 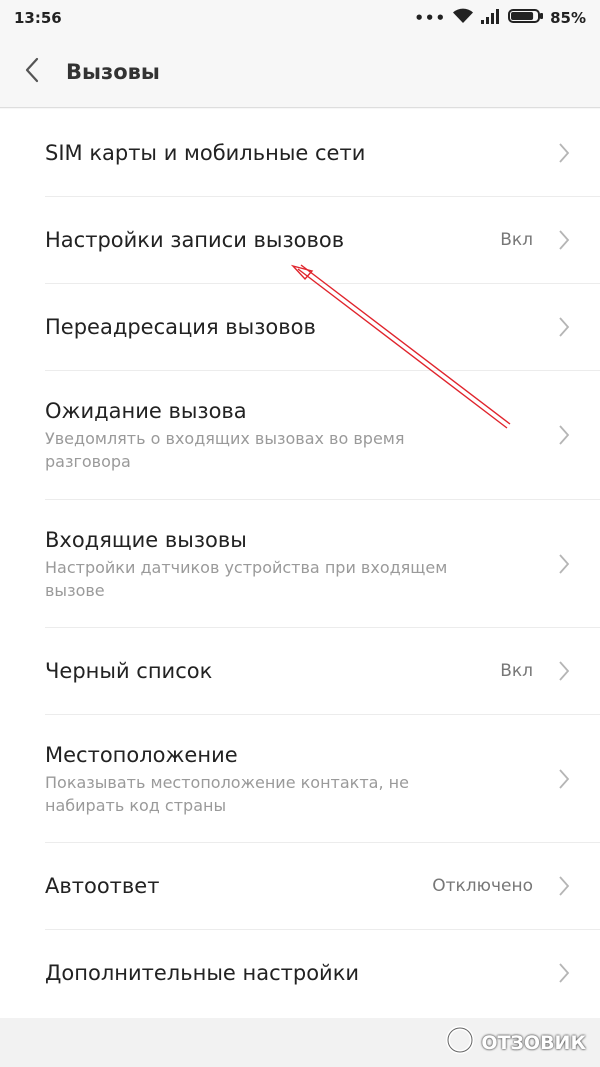 What do you see at coordinates (460, 1042) in the screenshot?
I see `watermark-icon` at bounding box center [460, 1042].